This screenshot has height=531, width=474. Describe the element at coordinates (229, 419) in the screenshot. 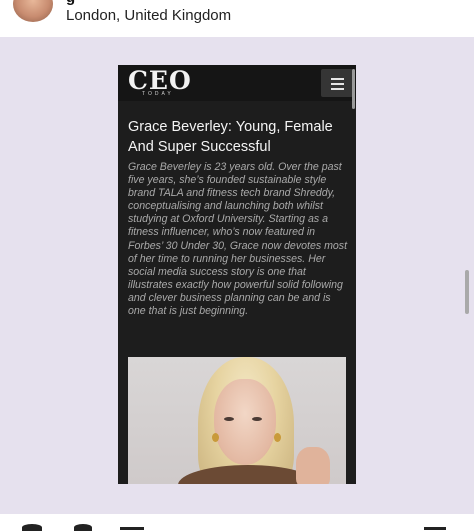

I see `photo-eye-left` at that location.